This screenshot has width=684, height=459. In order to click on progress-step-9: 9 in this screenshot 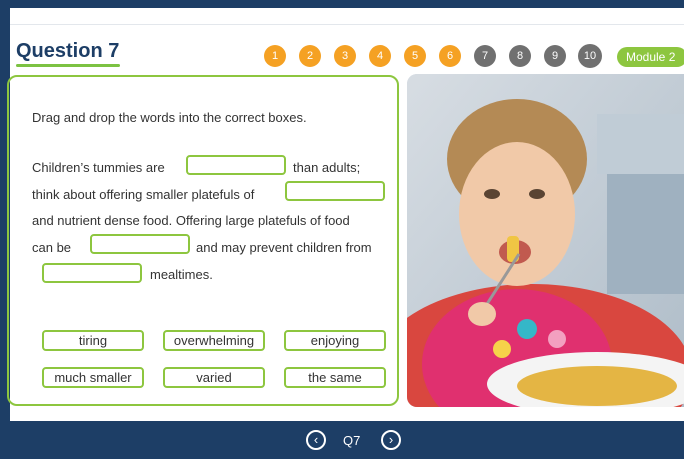, I will do `click(555, 56)`.